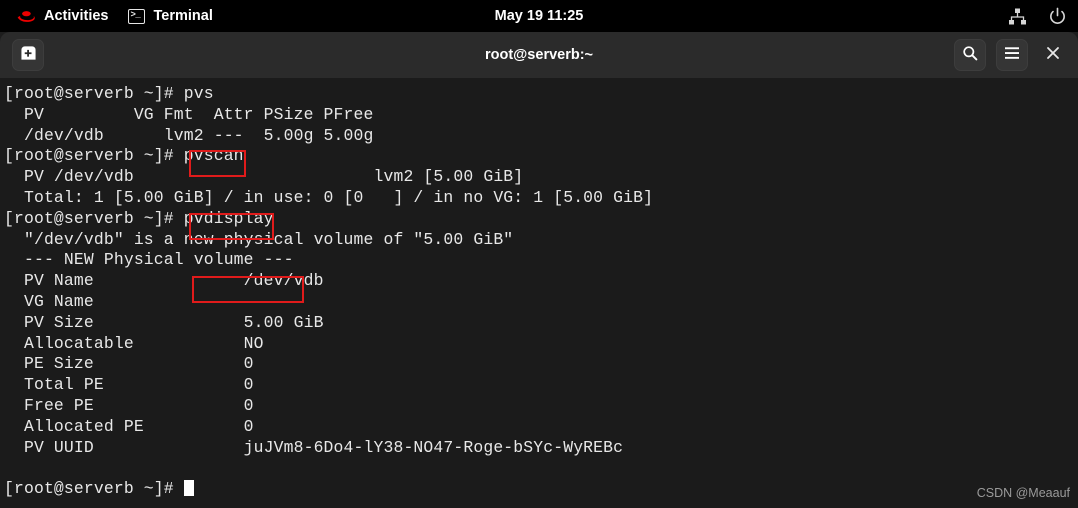 The height and width of the screenshot is (508, 1078). I want to click on activities-label: Activities, so click(76, 16).